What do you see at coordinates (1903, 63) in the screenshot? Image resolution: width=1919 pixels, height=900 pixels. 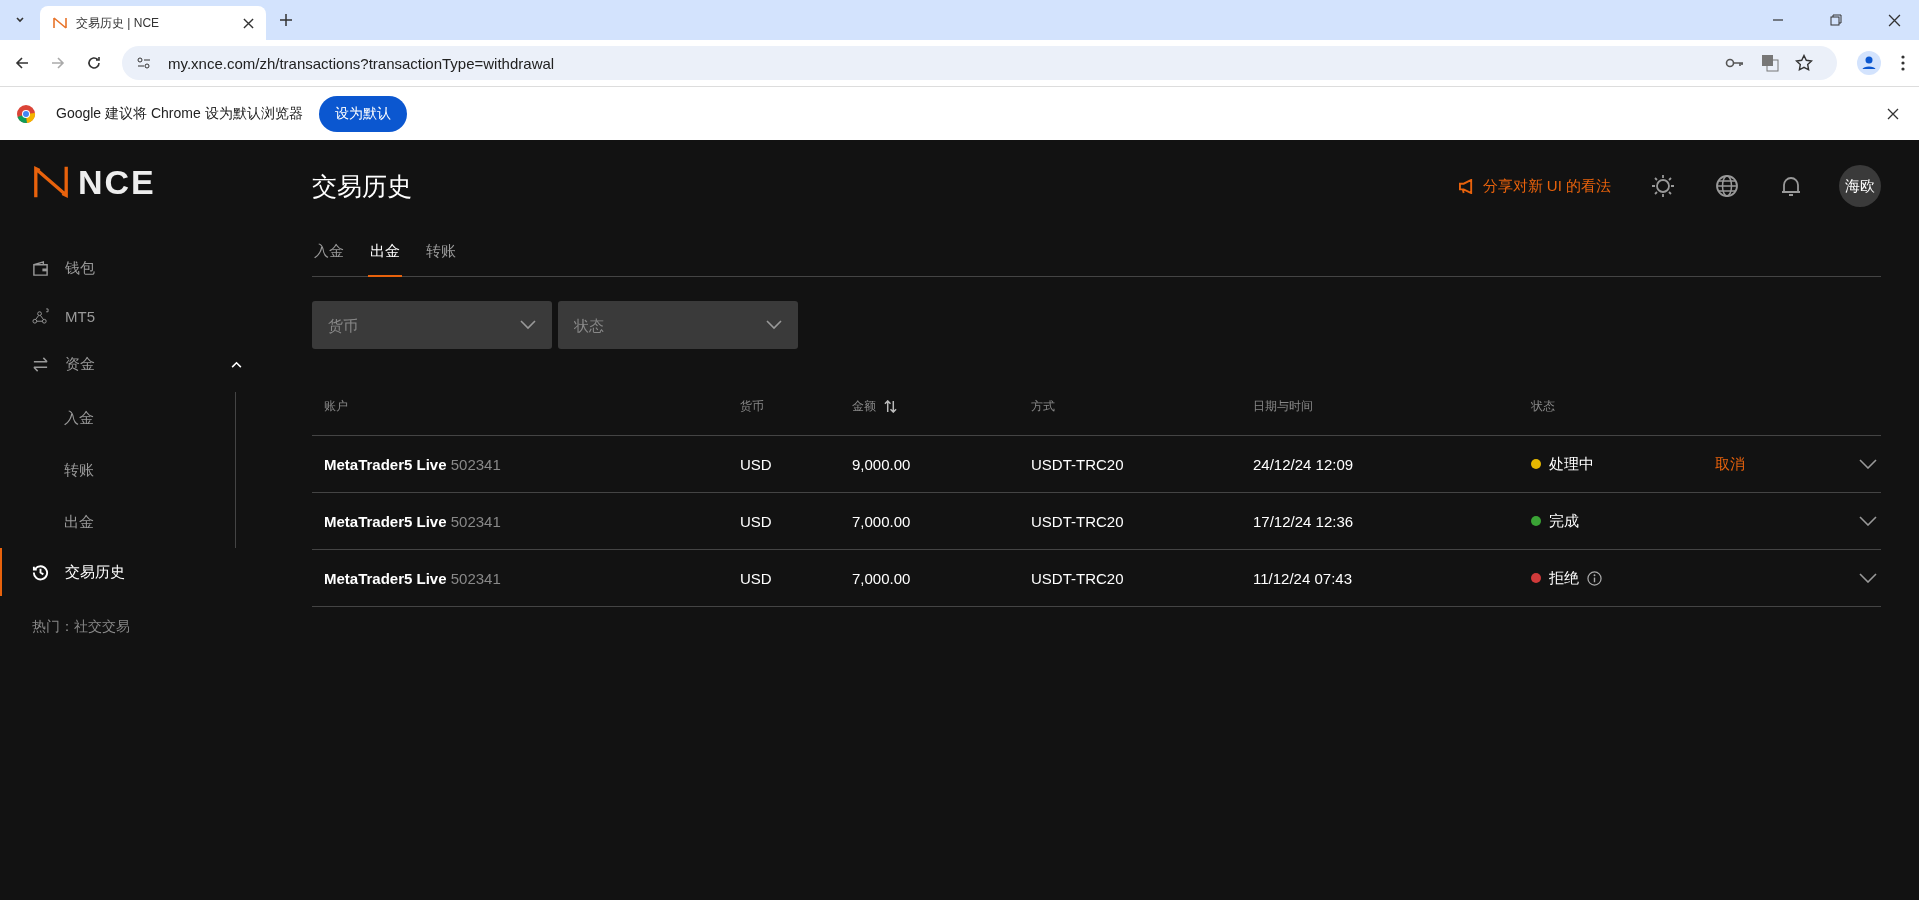 I see `more-icon` at bounding box center [1903, 63].